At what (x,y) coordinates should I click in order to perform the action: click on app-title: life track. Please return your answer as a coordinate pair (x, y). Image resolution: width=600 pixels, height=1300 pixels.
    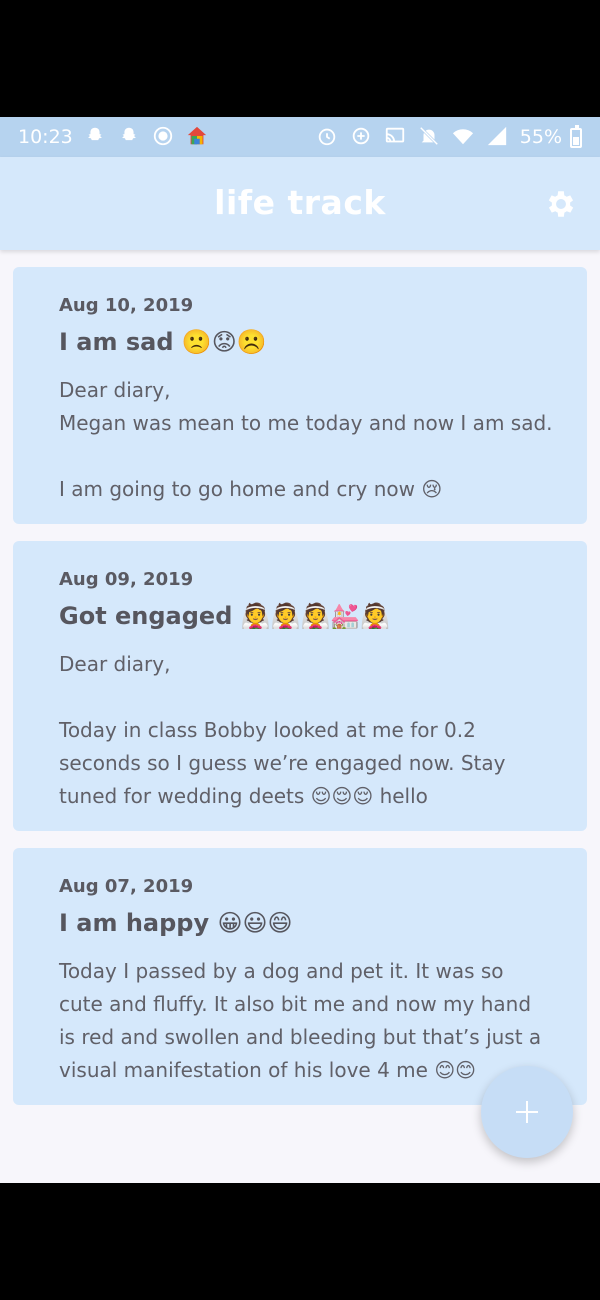
    Looking at the image, I should click on (300, 202).